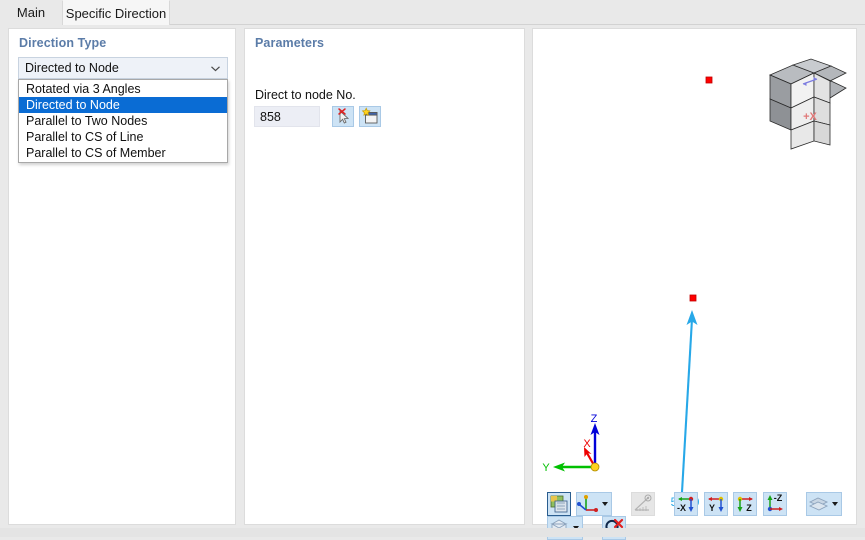  What do you see at coordinates (432, 12) in the screenshot?
I see `tab-strip: Main Specific Direction` at bounding box center [432, 12].